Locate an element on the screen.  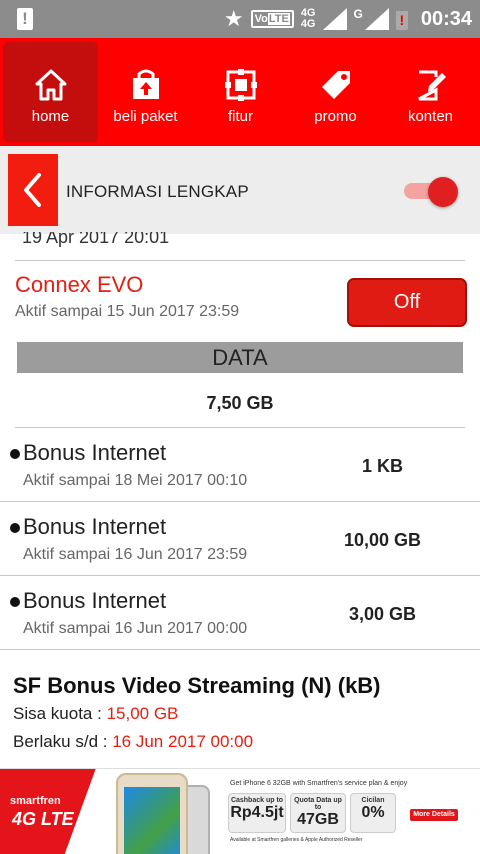
data-section-header: DATA is located at coordinates (240, 357).